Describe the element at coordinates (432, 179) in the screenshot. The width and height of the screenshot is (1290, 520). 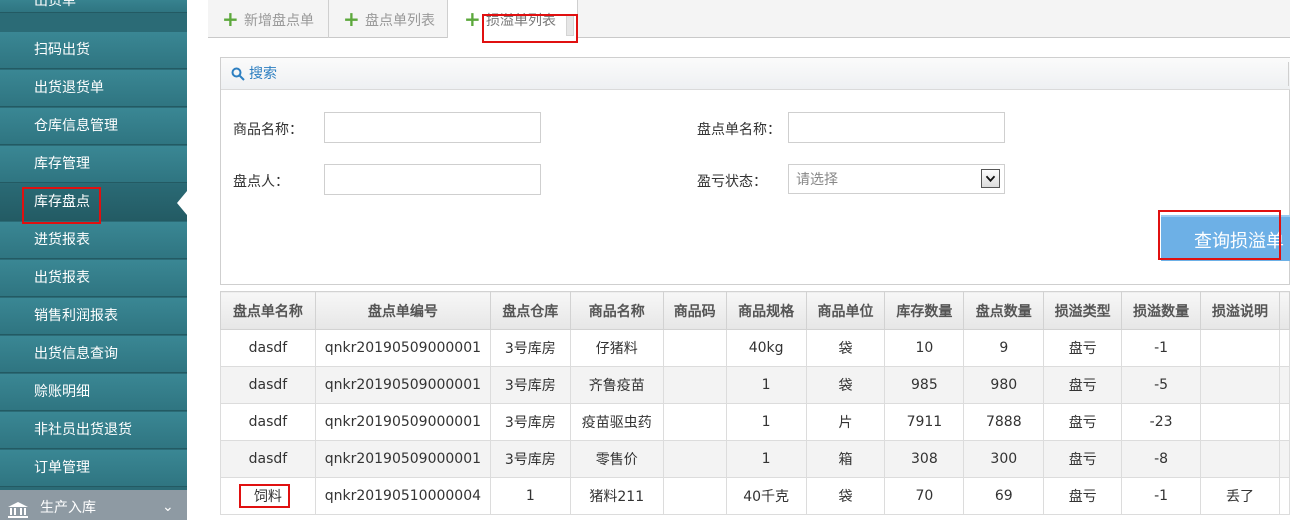
I see `counter-input` at that location.